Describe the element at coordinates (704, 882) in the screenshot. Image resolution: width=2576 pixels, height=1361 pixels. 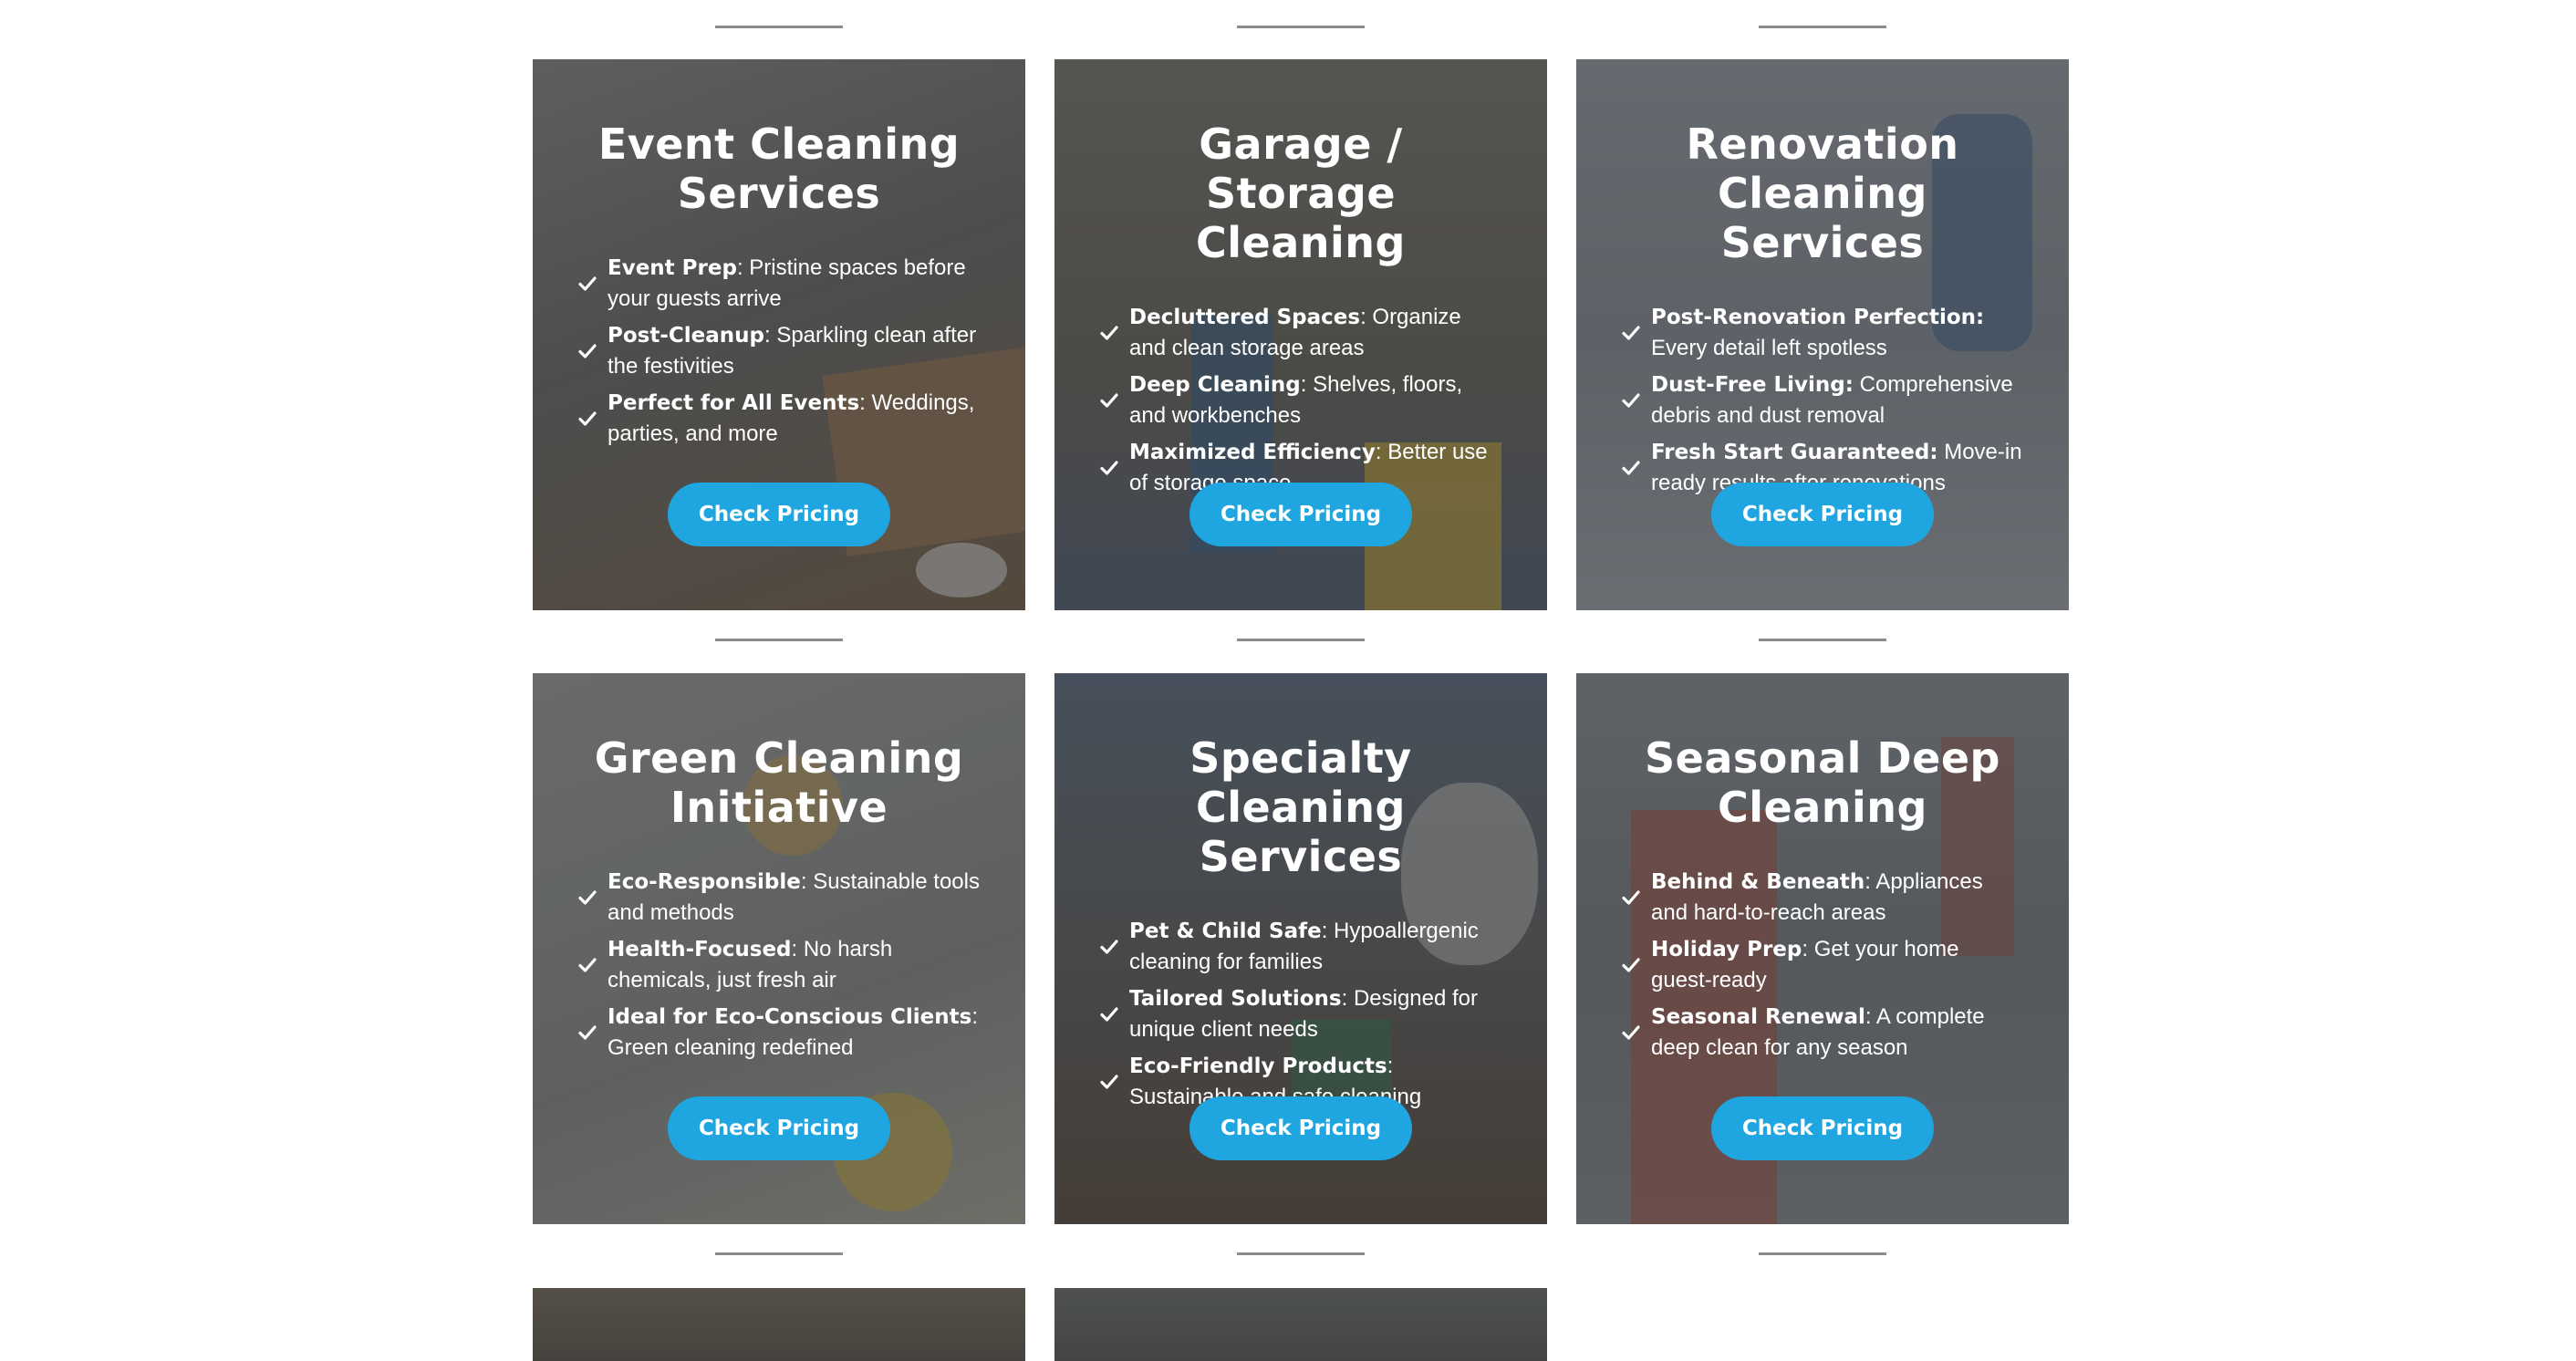
I see `feature-item-heading: Eco-Responsible` at that location.